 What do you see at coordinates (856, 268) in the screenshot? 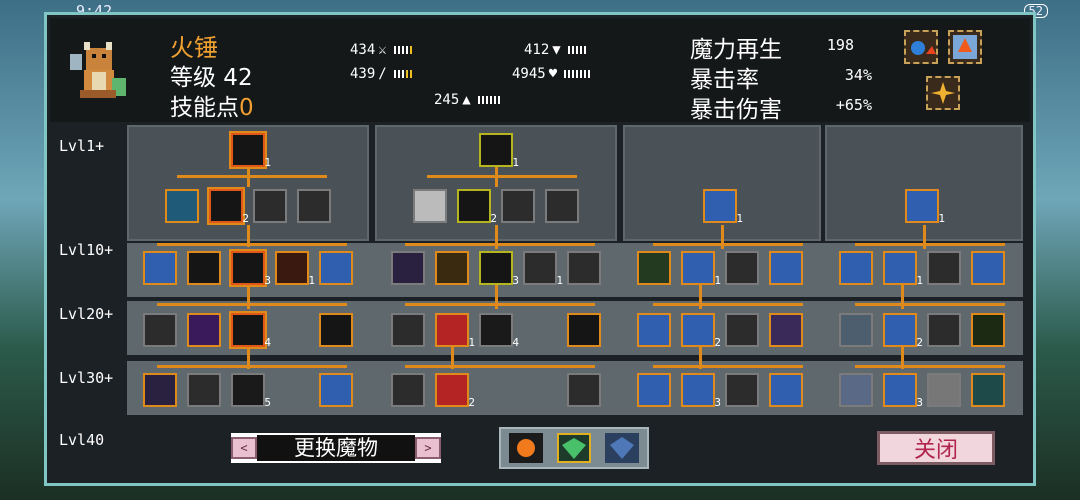
I see `skill-node-blue-plus` at bounding box center [856, 268].